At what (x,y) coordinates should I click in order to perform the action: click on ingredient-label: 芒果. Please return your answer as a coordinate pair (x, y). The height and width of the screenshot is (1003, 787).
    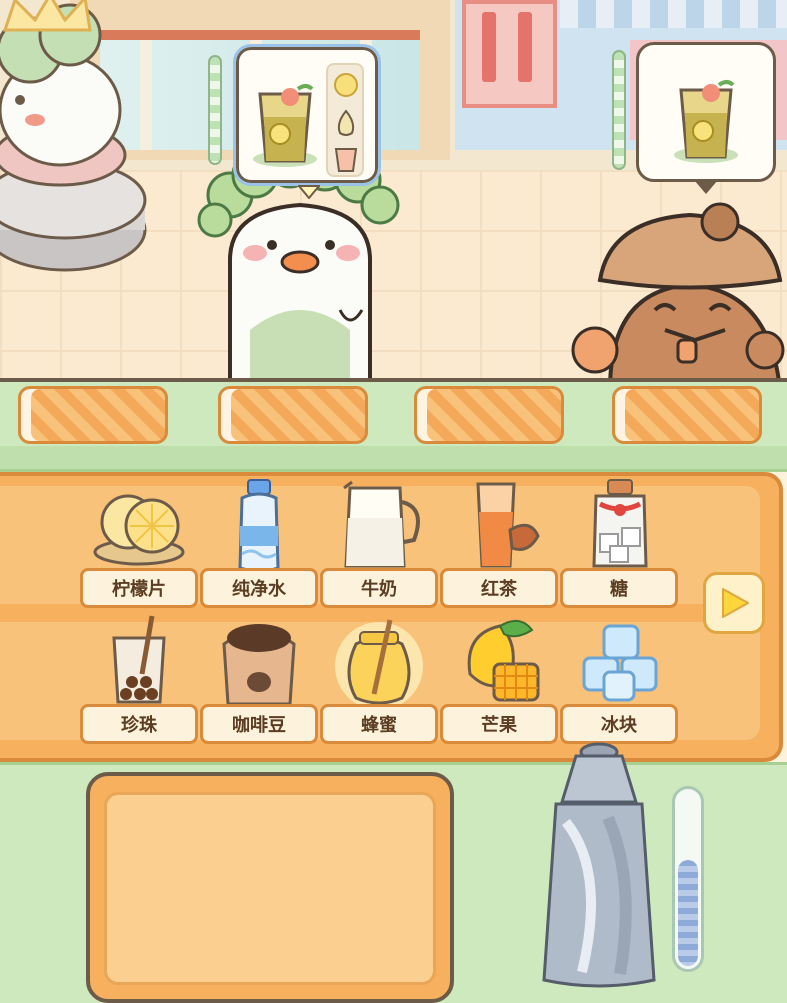
    Looking at the image, I should click on (499, 724).